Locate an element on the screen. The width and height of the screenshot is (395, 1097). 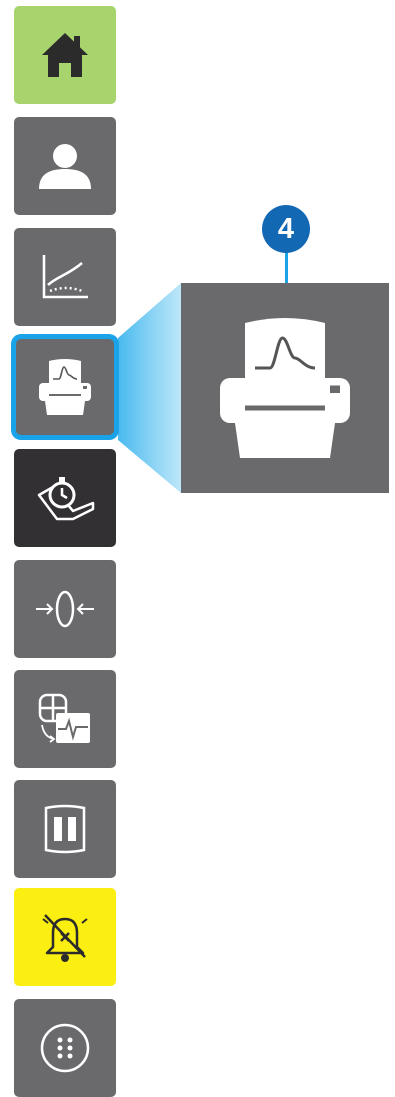
callout-number-badge: 4 is located at coordinates (286, 229).